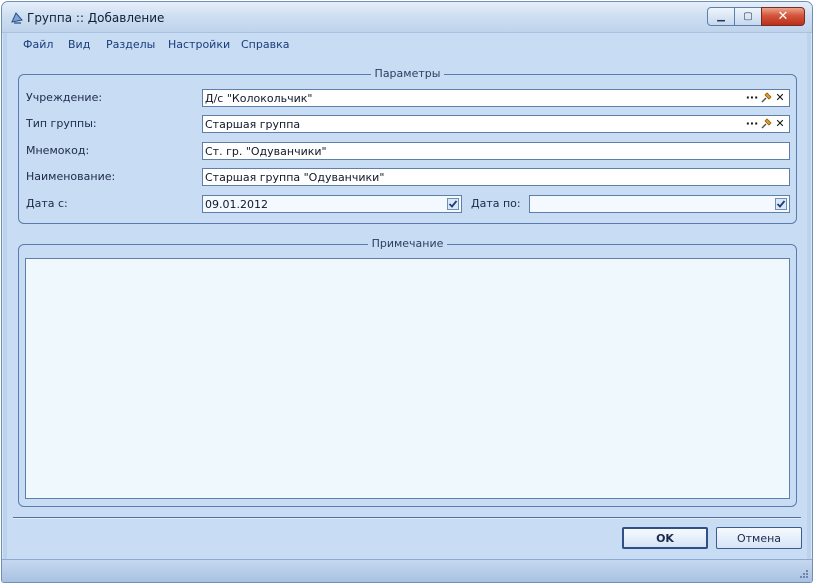 The height and width of the screenshot is (586, 814). What do you see at coordinates (766, 124) in the screenshot?
I see `group-type-pin-icon` at bounding box center [766, 124].